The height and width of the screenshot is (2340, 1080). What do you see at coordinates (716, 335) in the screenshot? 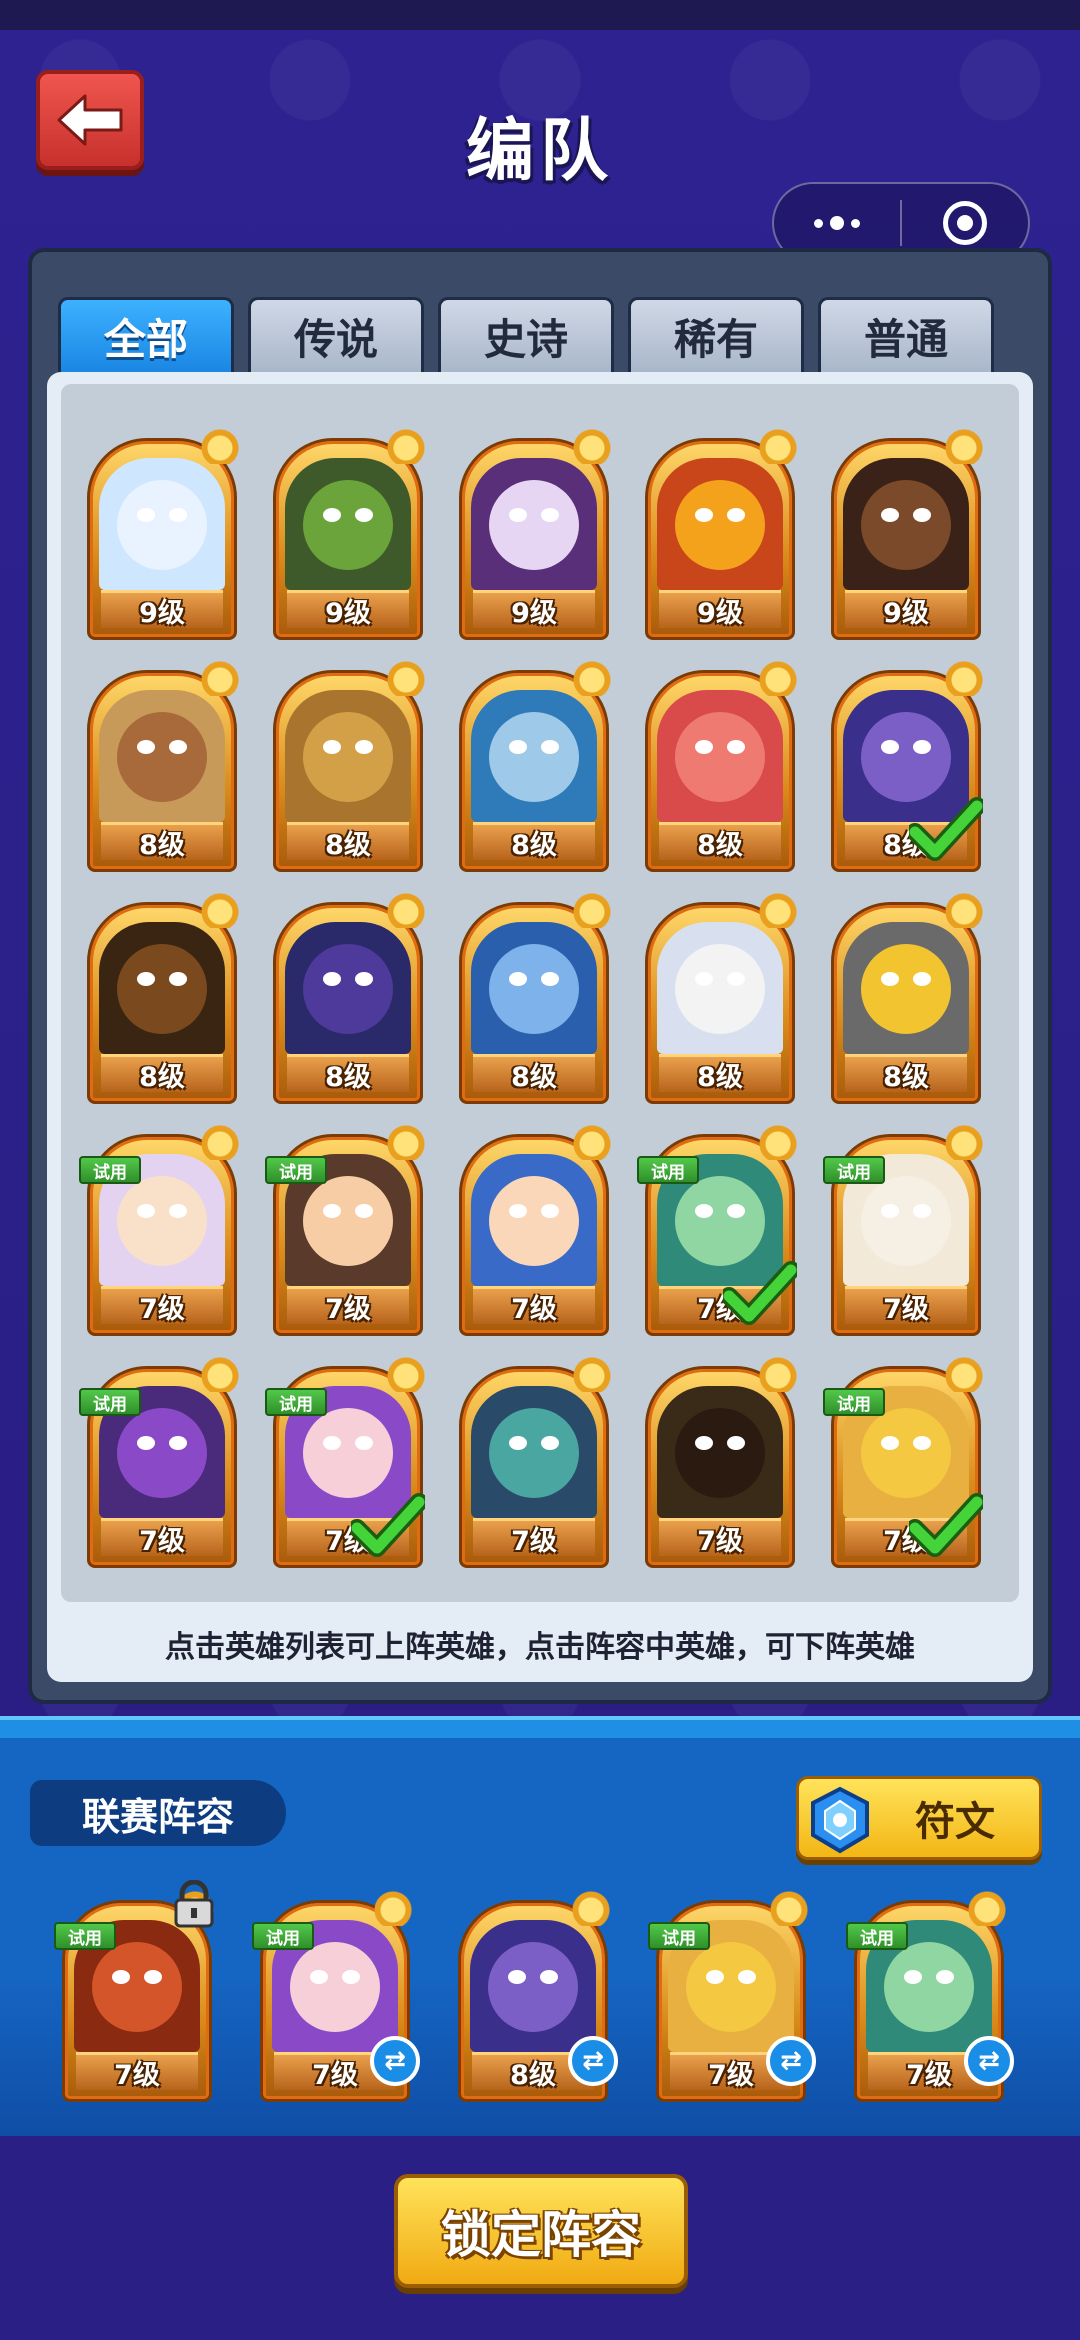
I see `tab-rare: 稀有` at bounding box center [716, 335].